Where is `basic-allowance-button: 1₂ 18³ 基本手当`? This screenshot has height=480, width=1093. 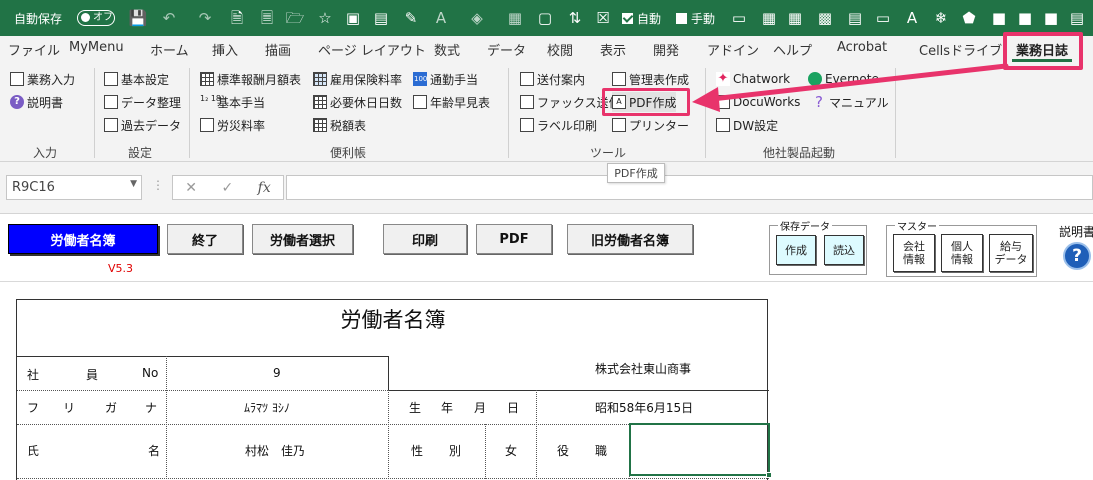
basic-allowance-button: 1₂ 18³ 基本手当 is located at coordinates (232, 102).